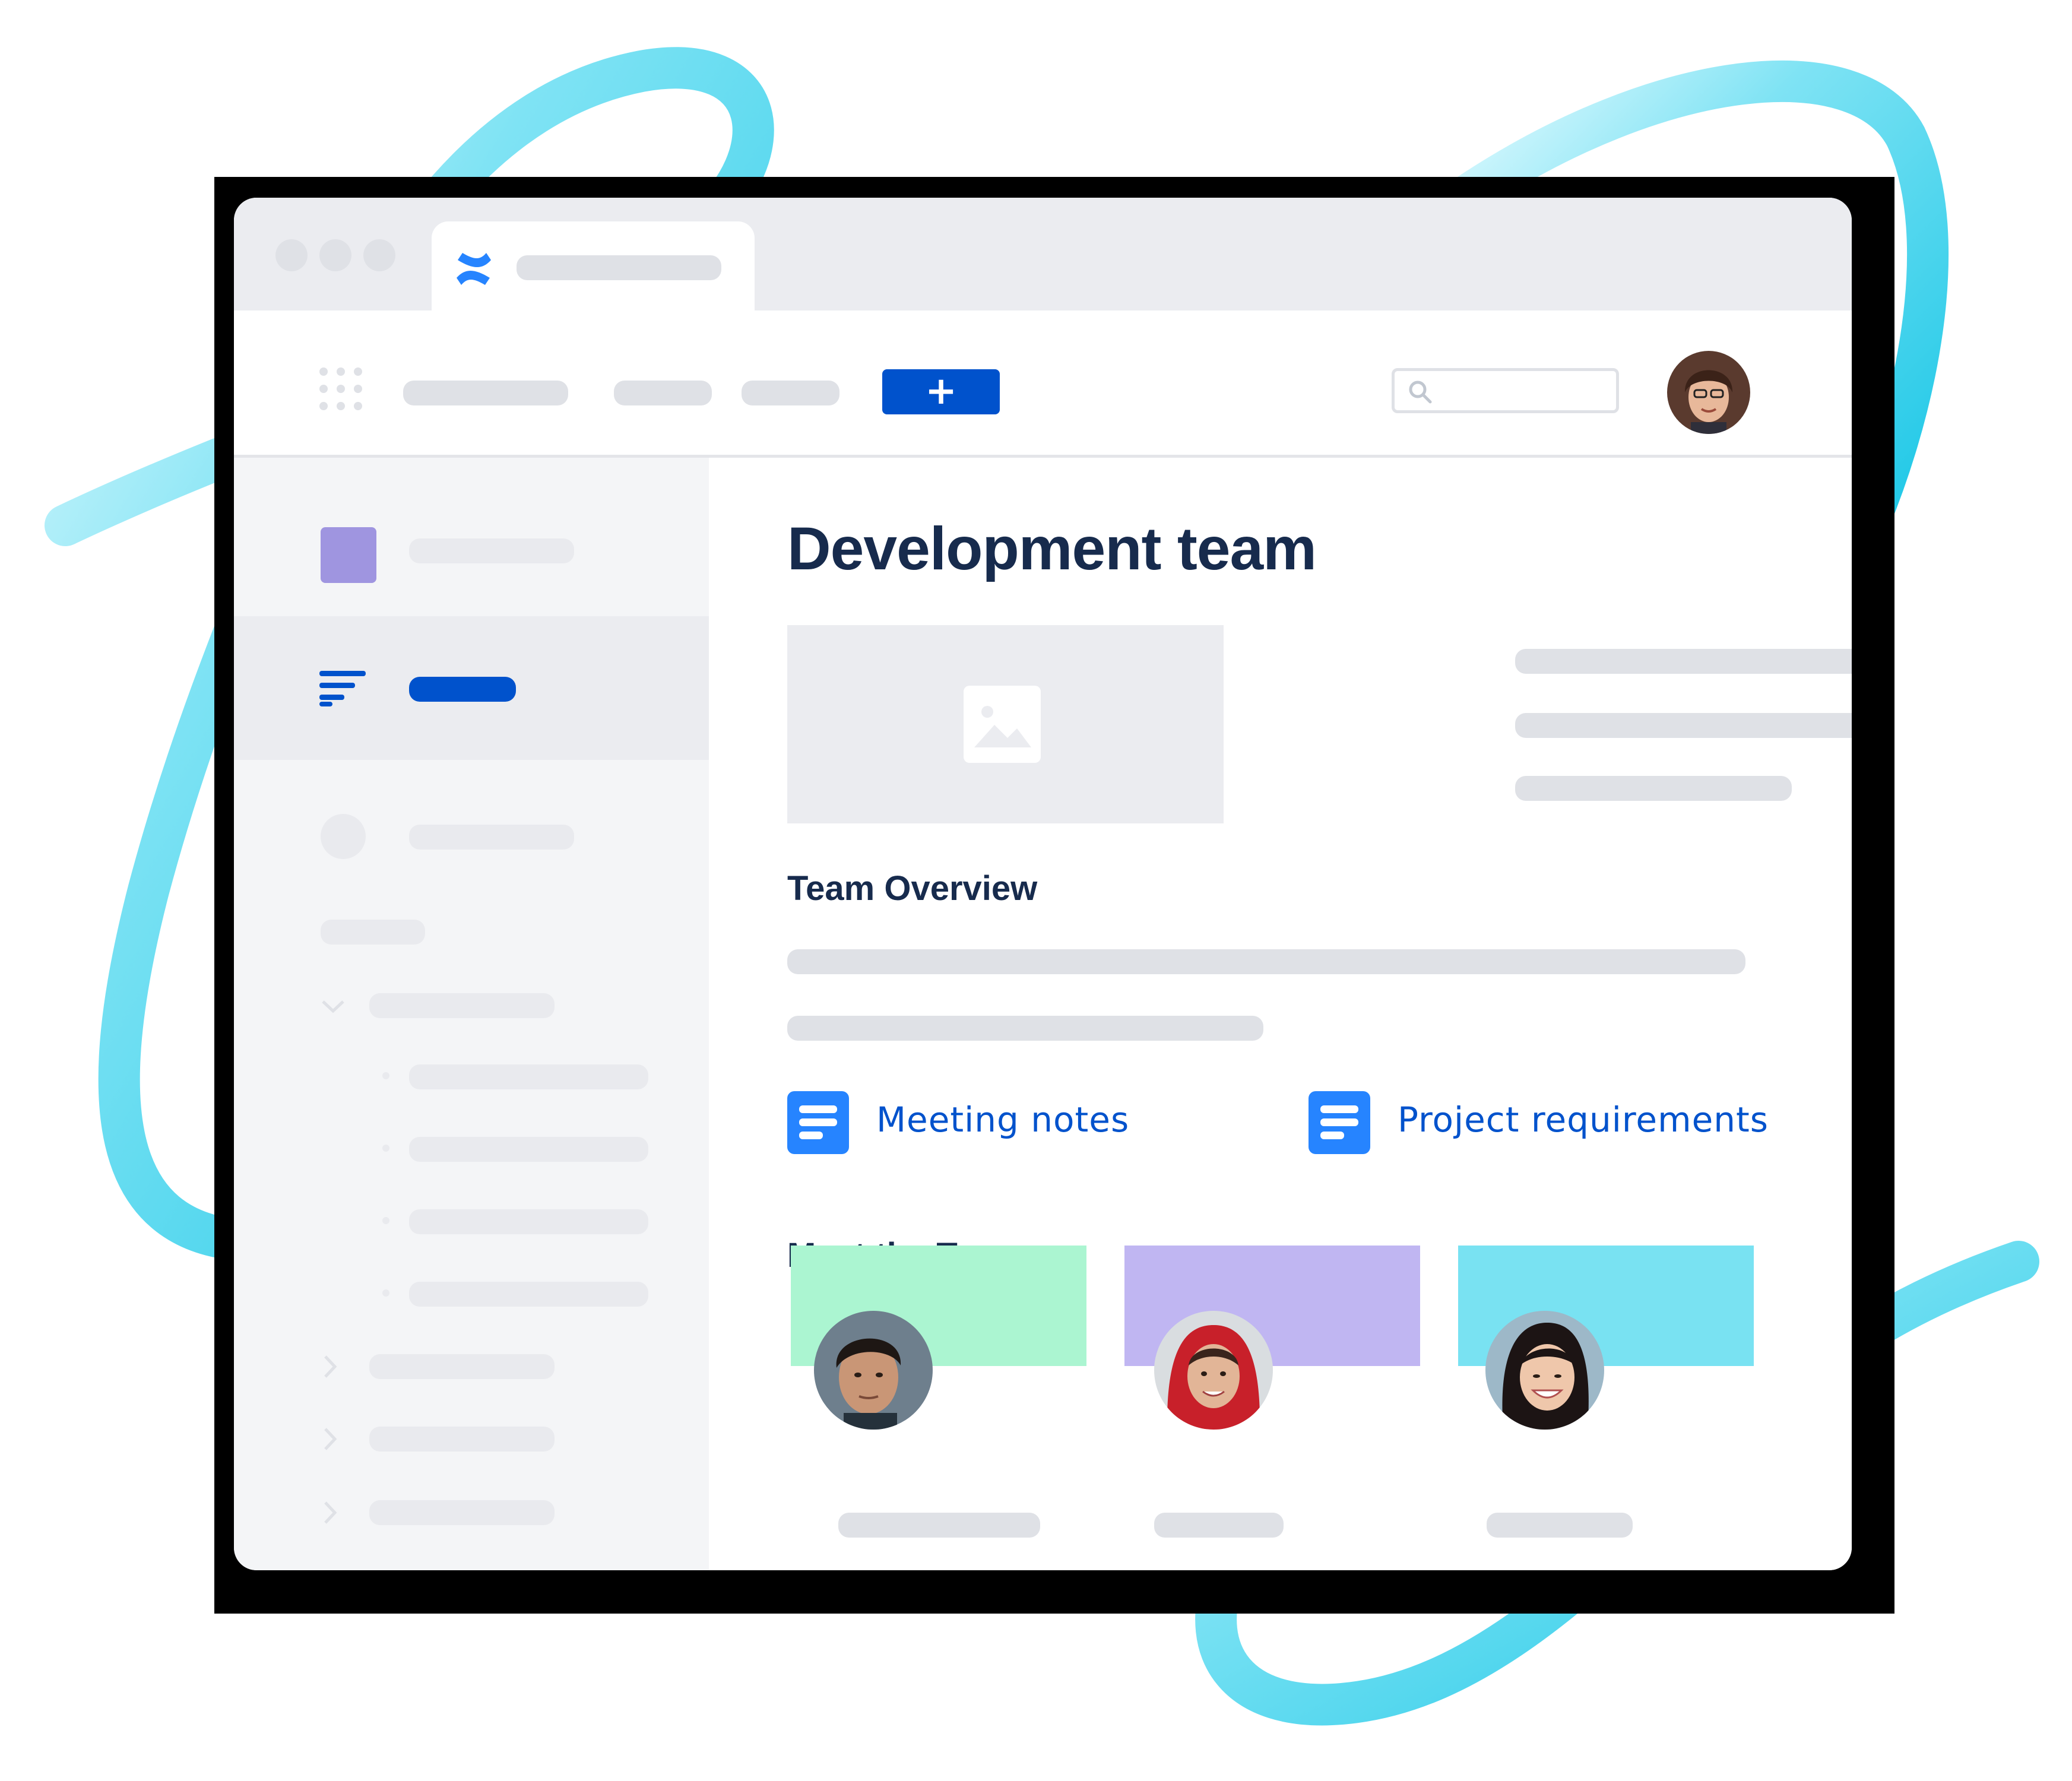 Image resolution: width=2072 pixels, height=1781 pixels. What do you see at coordinates (474, 269) in the screenshot?
I see `confluence-logo-icon` at bounding box center [474, 269].